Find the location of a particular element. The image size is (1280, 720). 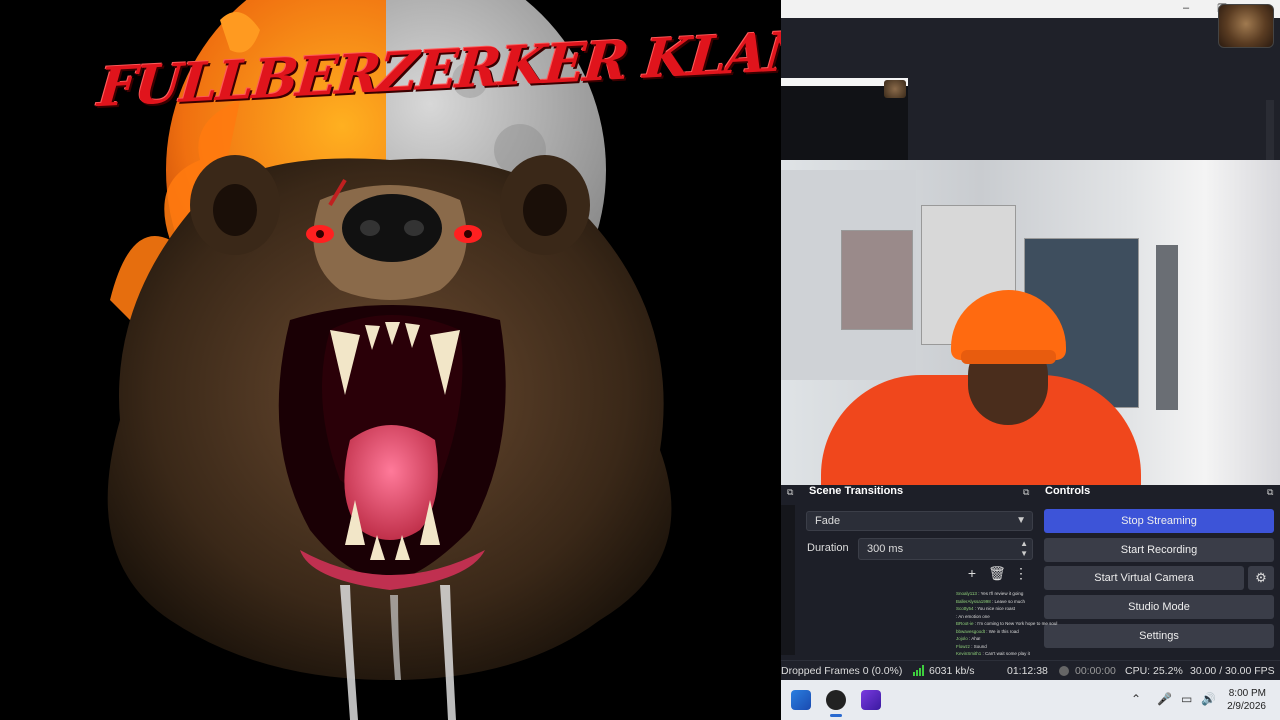

cpu-usage: CPU: 25.2% is located at coordinates (1154, 671).